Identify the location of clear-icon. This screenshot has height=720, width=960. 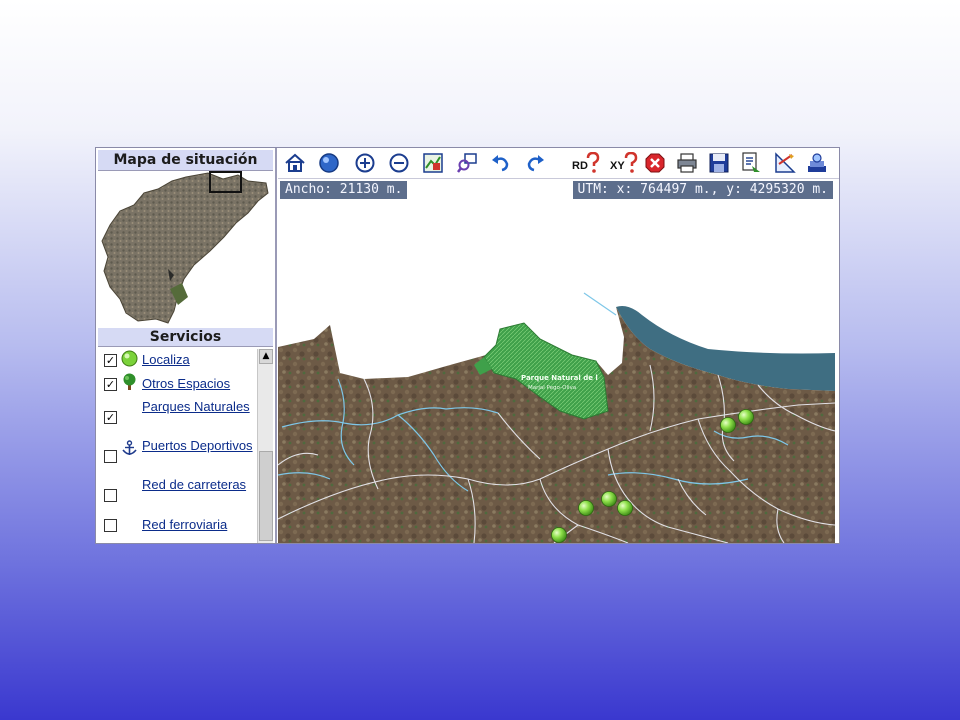
(655, 163).